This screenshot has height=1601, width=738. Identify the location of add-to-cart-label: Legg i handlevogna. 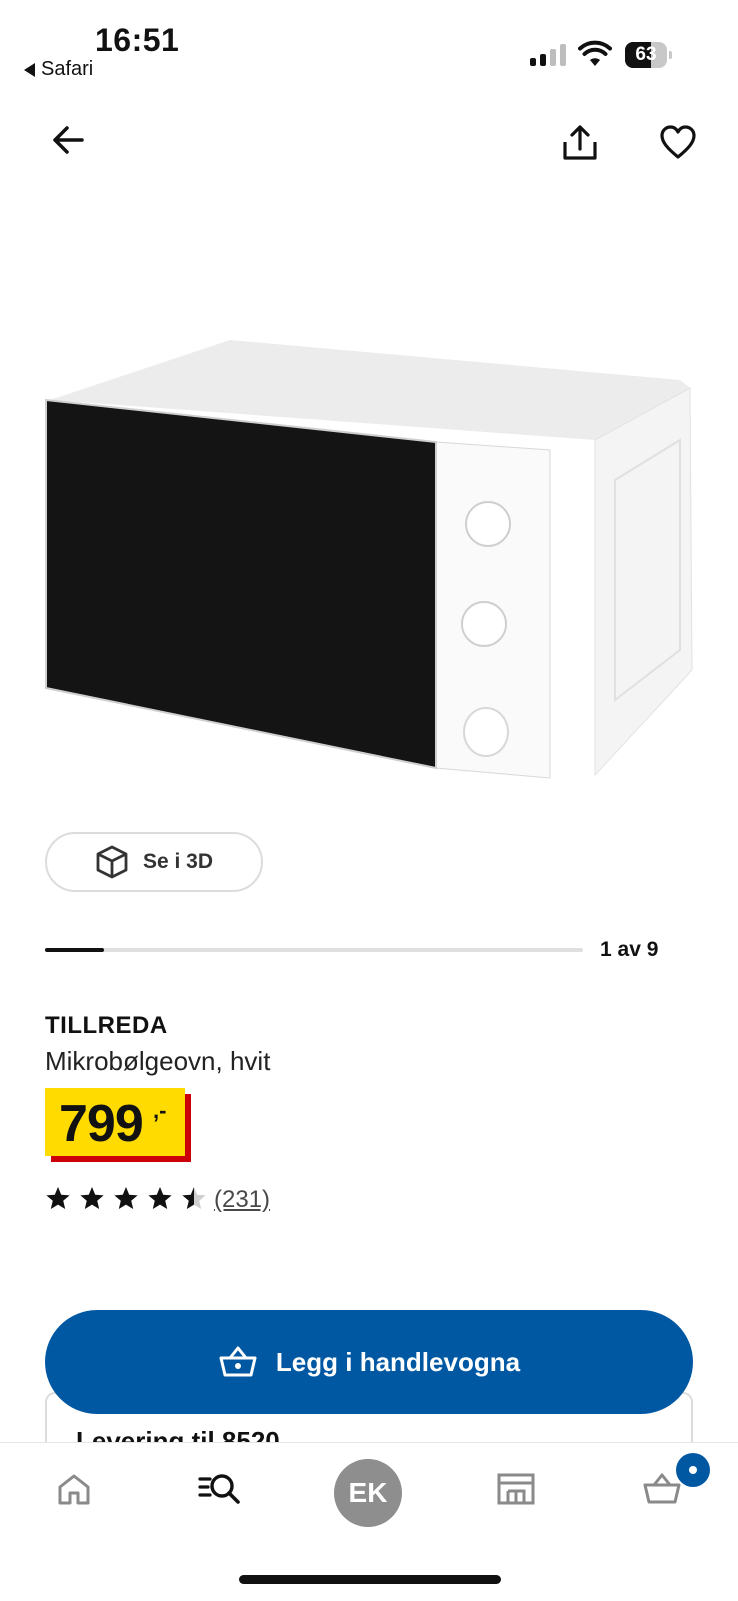
(398, 1361).